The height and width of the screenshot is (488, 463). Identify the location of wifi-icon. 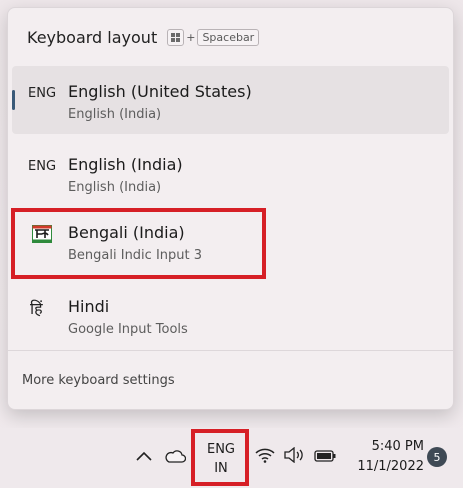
(265, 455).